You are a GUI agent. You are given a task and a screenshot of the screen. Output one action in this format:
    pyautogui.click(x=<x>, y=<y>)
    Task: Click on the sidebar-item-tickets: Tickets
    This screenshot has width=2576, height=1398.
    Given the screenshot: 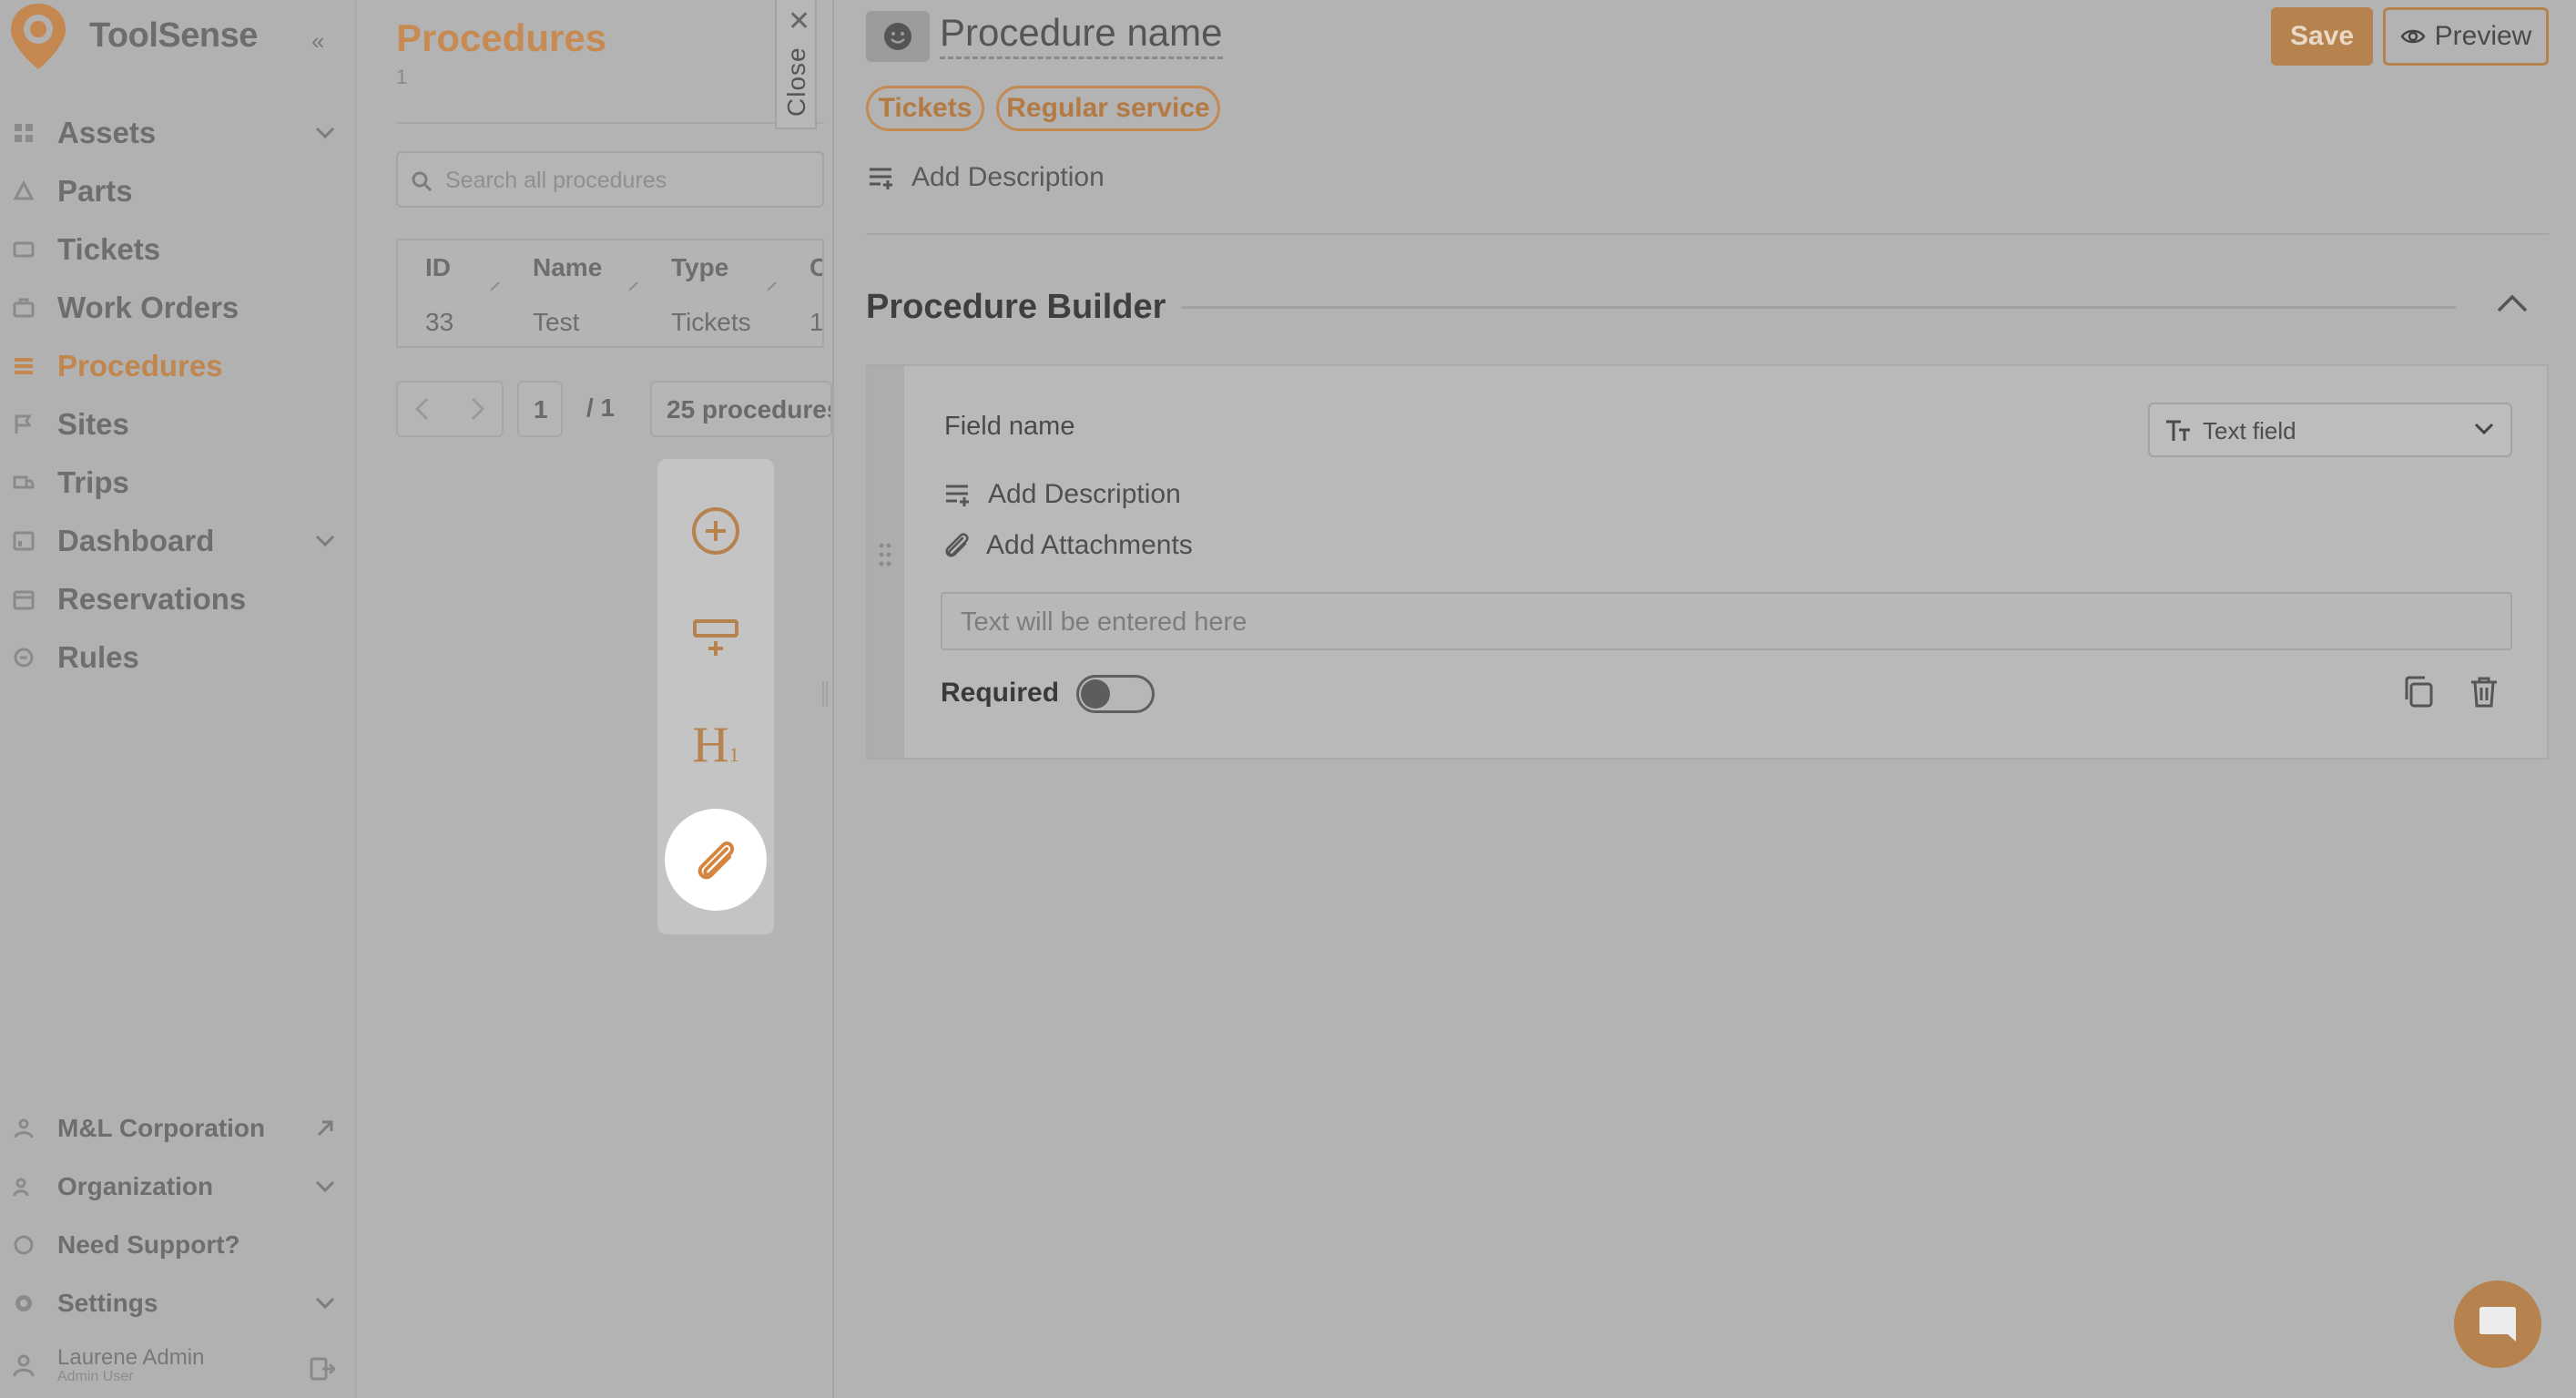 What is the action you would take?
    pyautogui.click(x=177, y=249)
    